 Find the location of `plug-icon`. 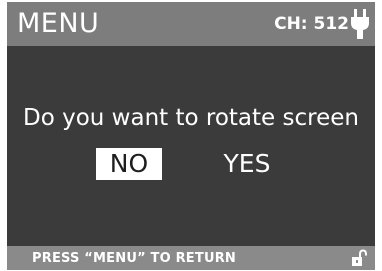

plug-icon is located at coordinates (360, 24).